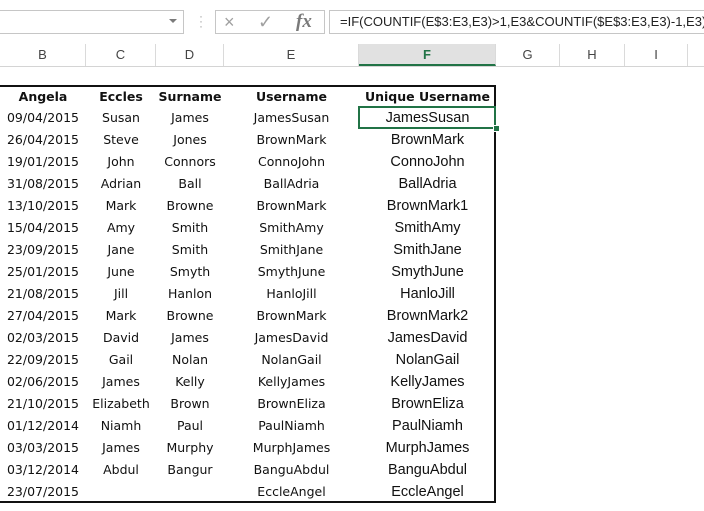  Describe the element at coordinates (43, 360) in the screenshot. I see `cell-date: 22/09/2015` at that location.